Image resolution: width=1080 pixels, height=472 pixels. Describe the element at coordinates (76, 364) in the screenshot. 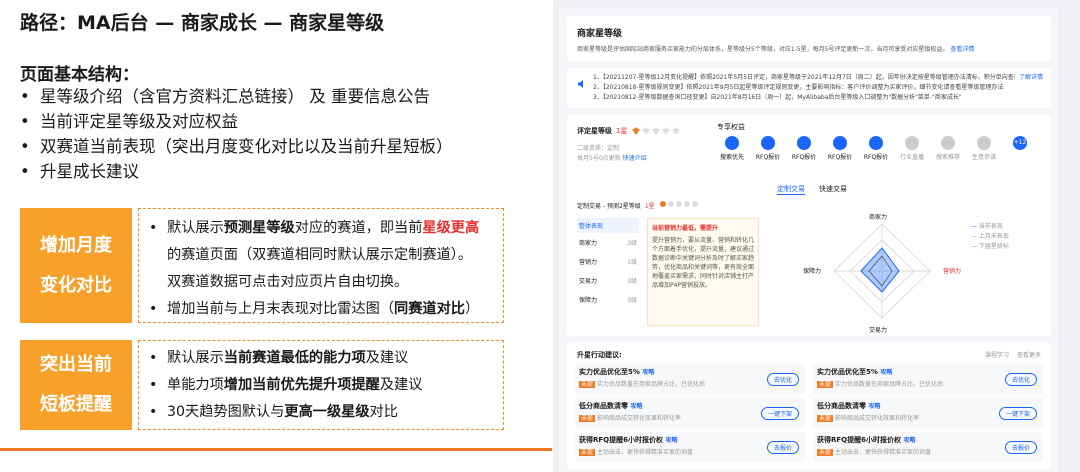

I see `box-label-line: 突出当前` at that location.